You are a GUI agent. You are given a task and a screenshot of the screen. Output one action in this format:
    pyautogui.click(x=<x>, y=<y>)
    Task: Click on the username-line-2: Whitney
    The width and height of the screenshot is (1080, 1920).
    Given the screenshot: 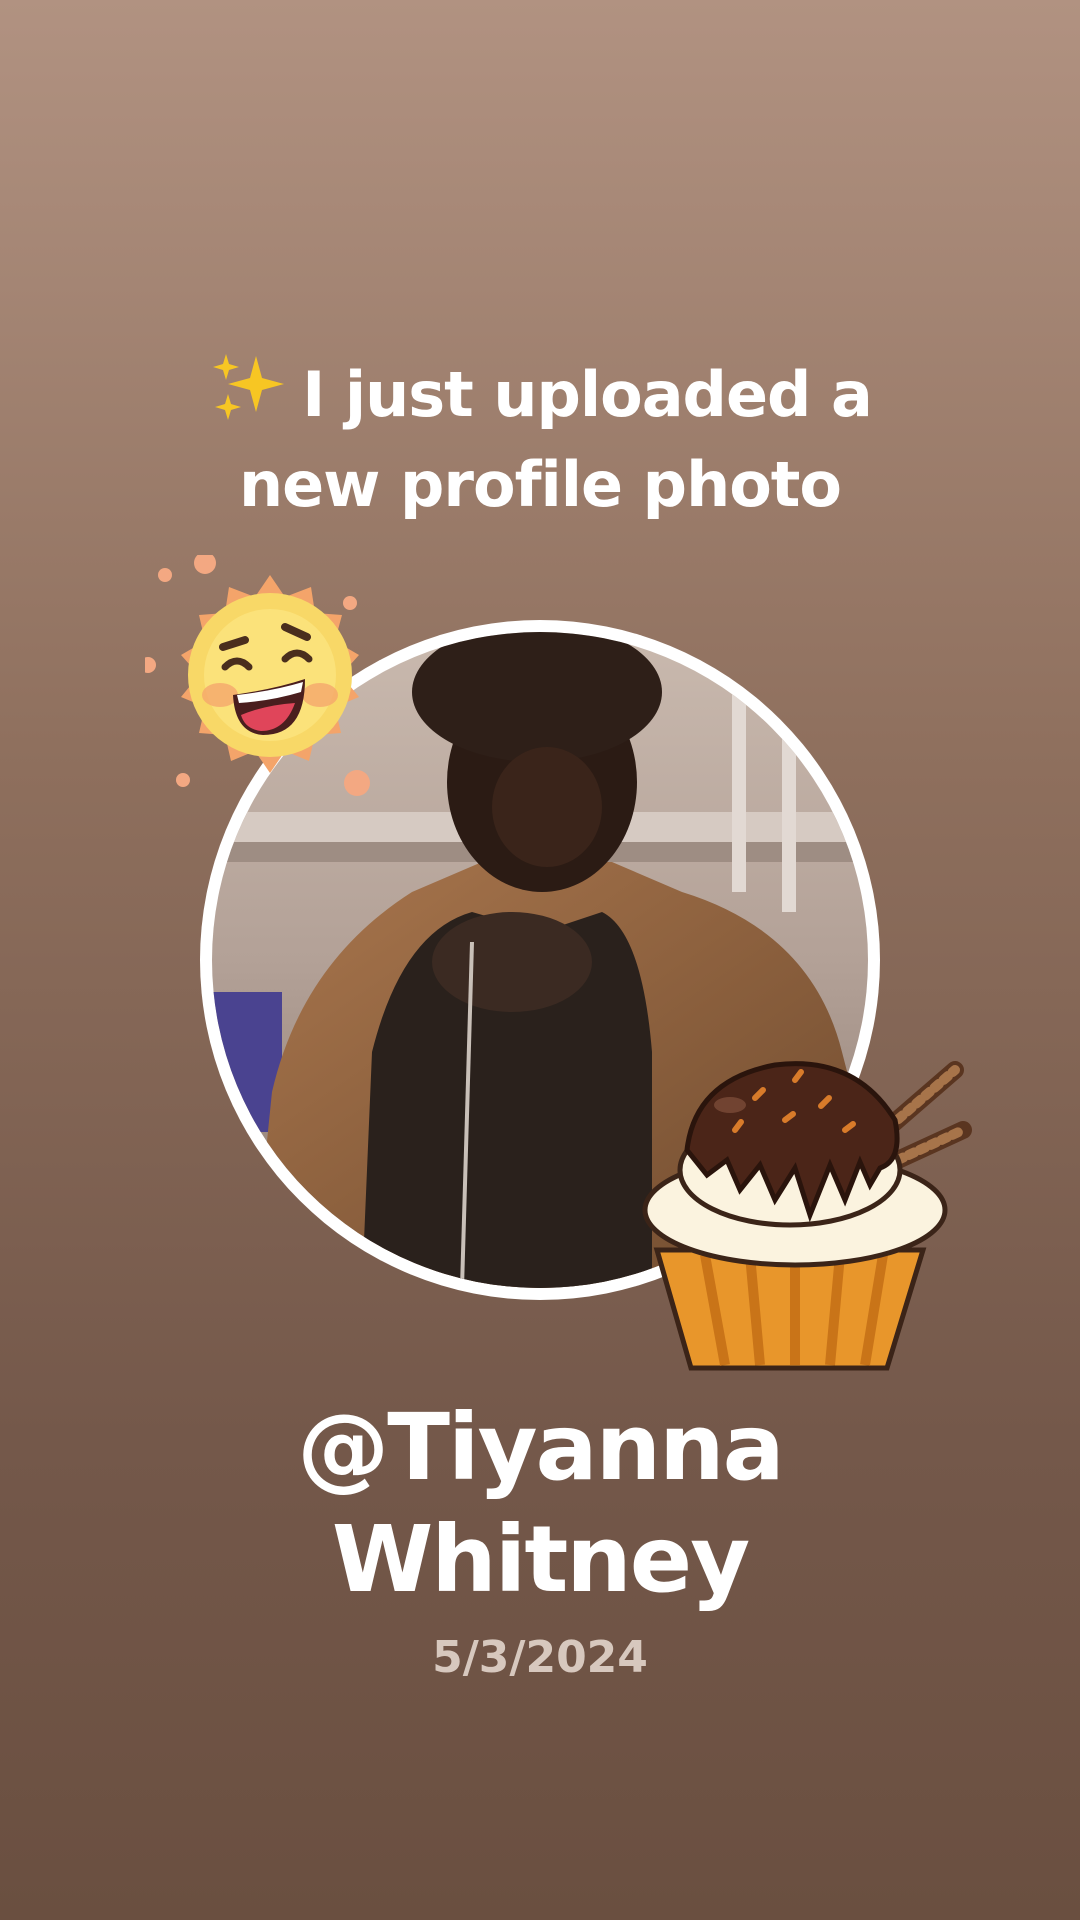 What is the action you would take?
    pyautogui.click(x=540, y=1559)
    